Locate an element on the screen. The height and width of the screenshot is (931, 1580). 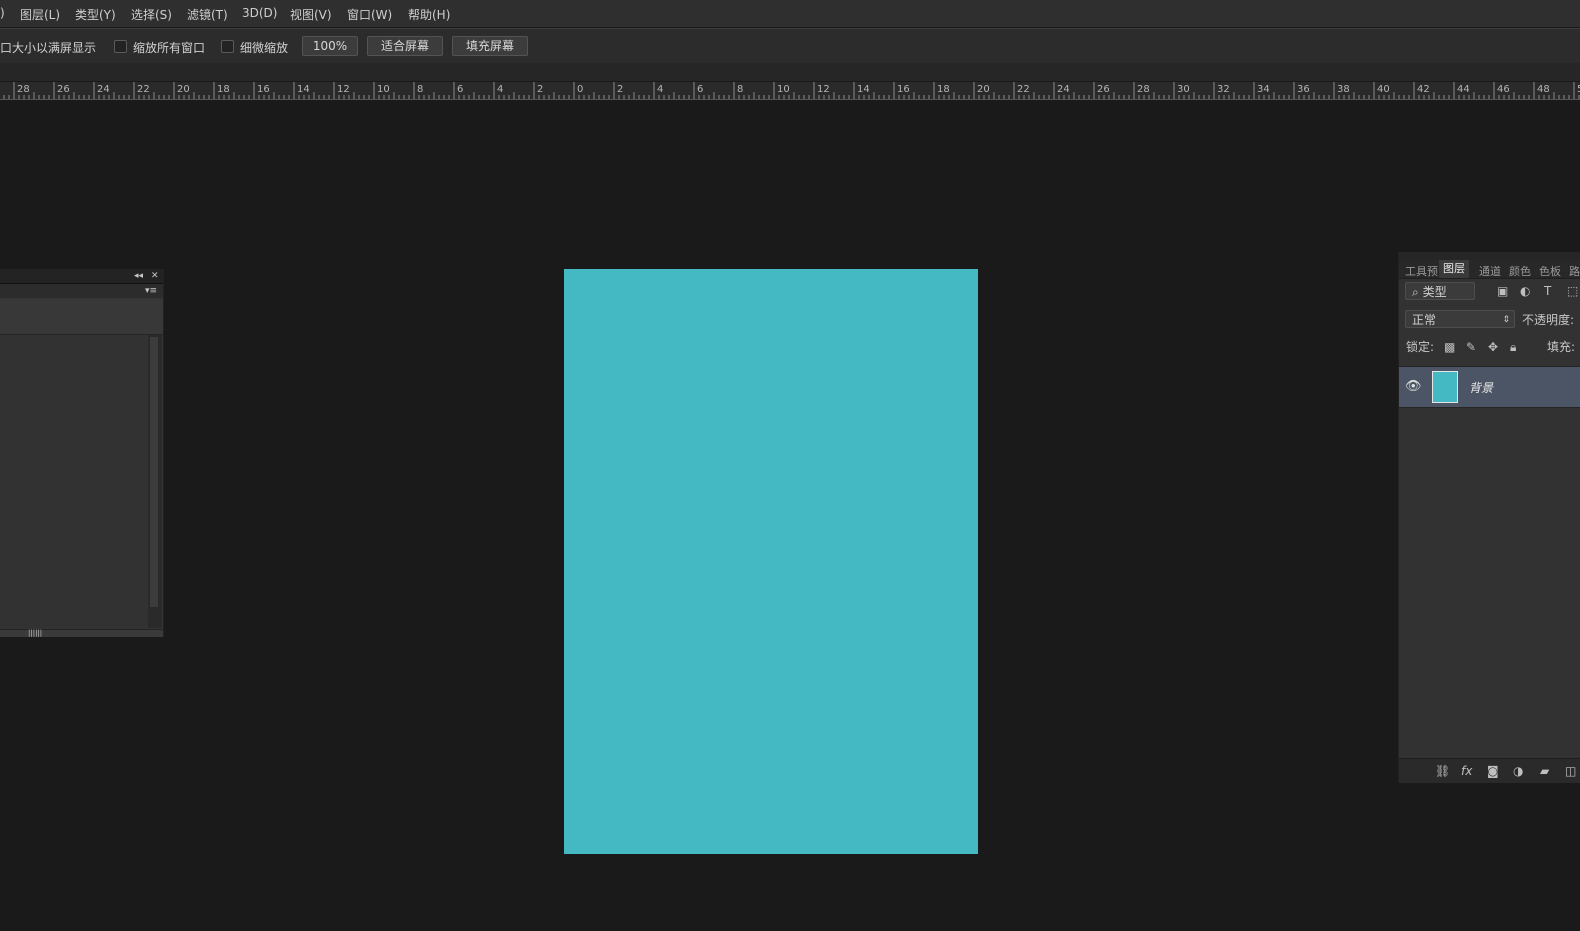
tab-channels: 通道 is located at coordinates (1490, 271).